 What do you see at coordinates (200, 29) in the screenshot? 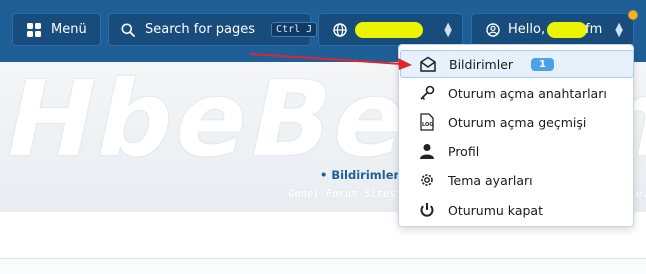
I see `search-label: Search for pages` at bounding box center [200, 29].